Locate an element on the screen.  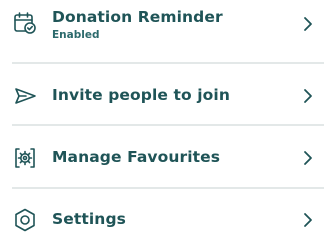
favourites-gear-icon is located at coordinates (25, 158).